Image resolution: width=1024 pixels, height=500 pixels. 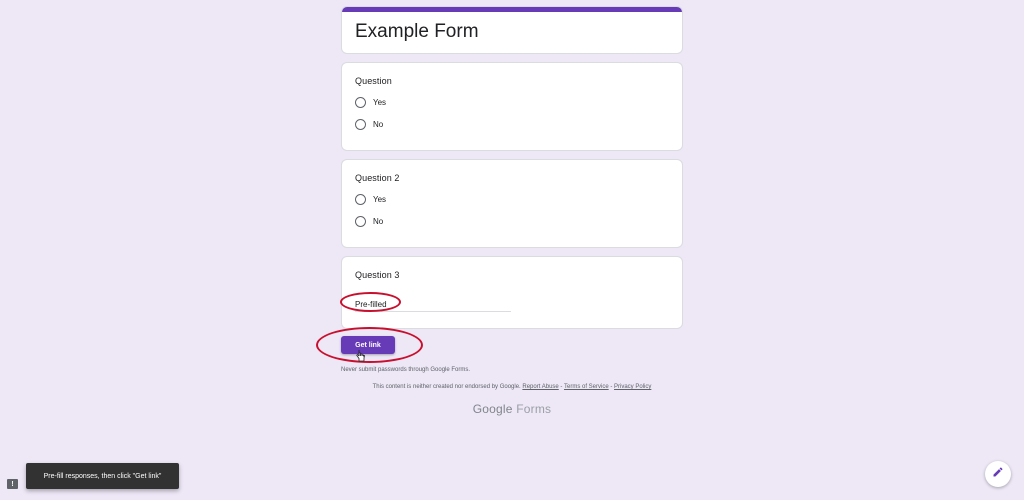 What do you see at coordinates (492, 409) in the screenshot?
I see `brand-google: Google` at bounding box center [492, 409].